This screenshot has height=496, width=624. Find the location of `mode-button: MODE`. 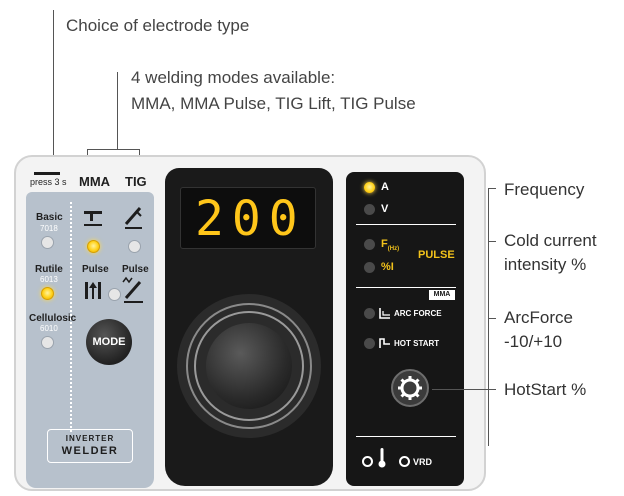

mode-button: MODE is located at coordinates (109, 342).